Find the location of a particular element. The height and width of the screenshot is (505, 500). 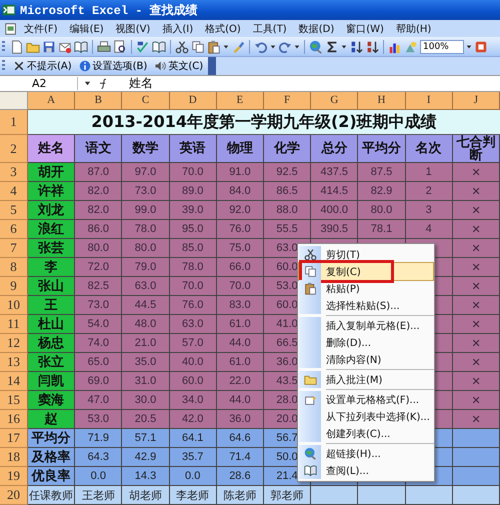

zoom-field: 100% is located at coordinates (442, 47).